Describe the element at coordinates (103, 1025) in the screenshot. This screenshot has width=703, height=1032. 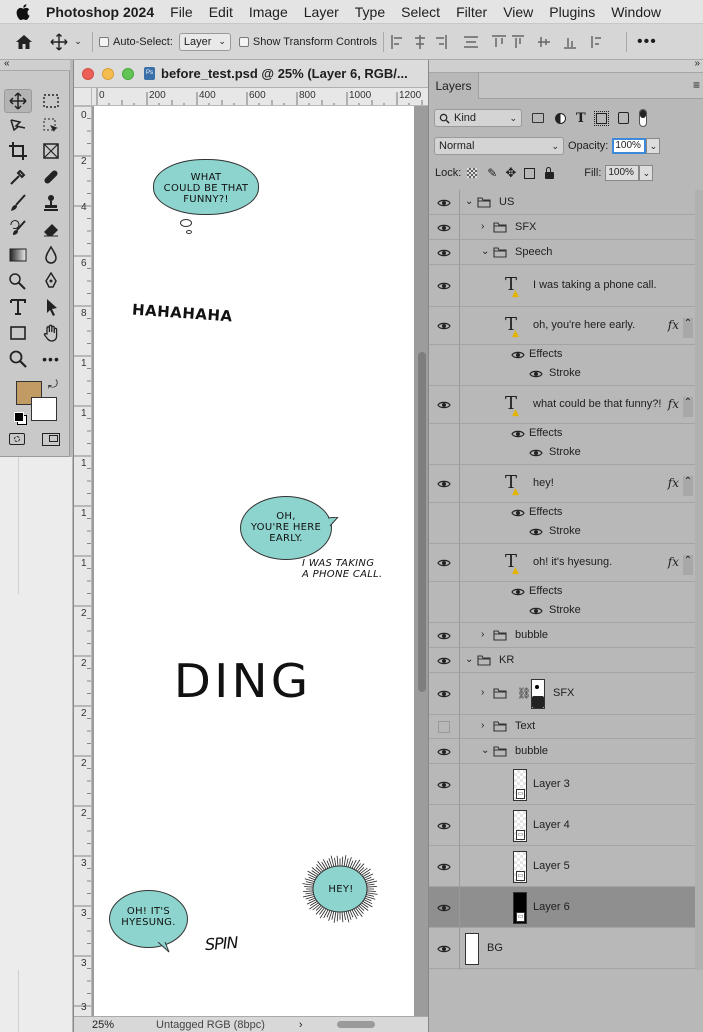
I see `zoom-level: 25%` at that location.